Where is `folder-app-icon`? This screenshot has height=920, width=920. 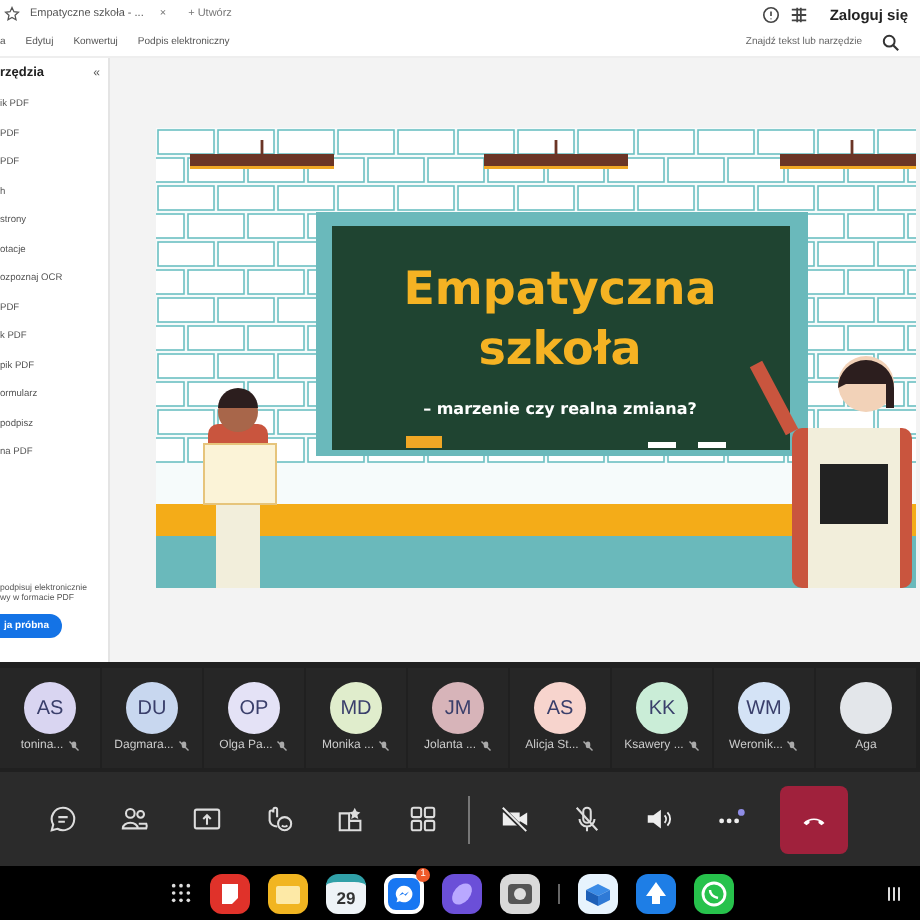
folder-app-icon is located at coordinates (288, 893).